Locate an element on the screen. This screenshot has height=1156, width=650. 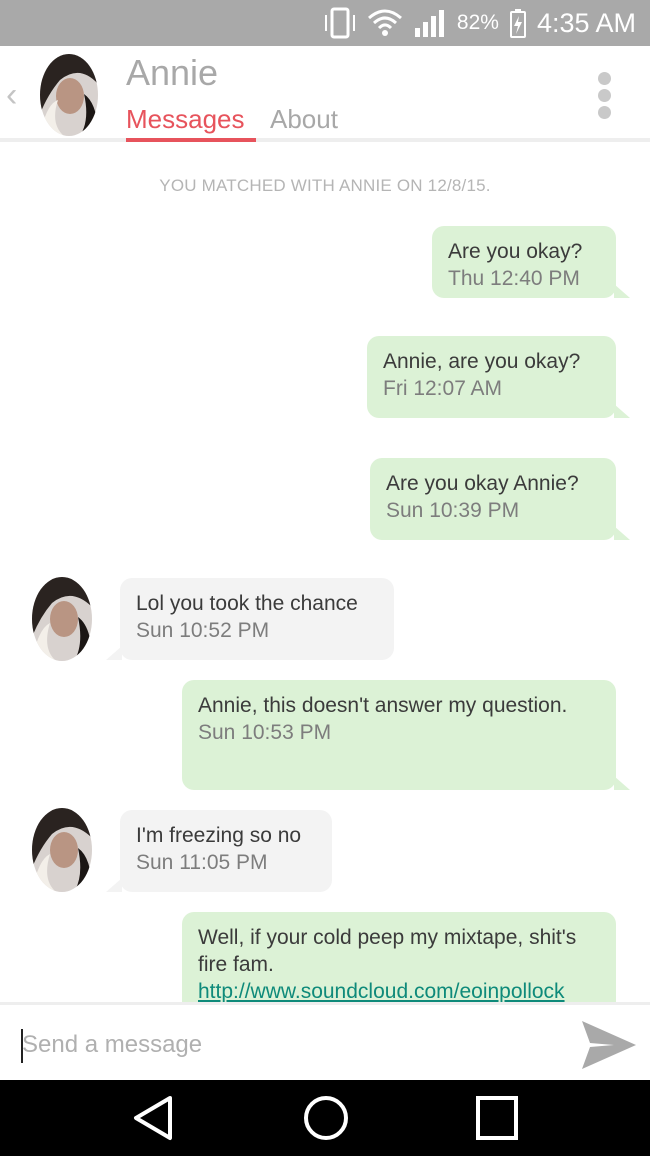
message-text: I'm freezing so no is located at coordinates (219, 835).